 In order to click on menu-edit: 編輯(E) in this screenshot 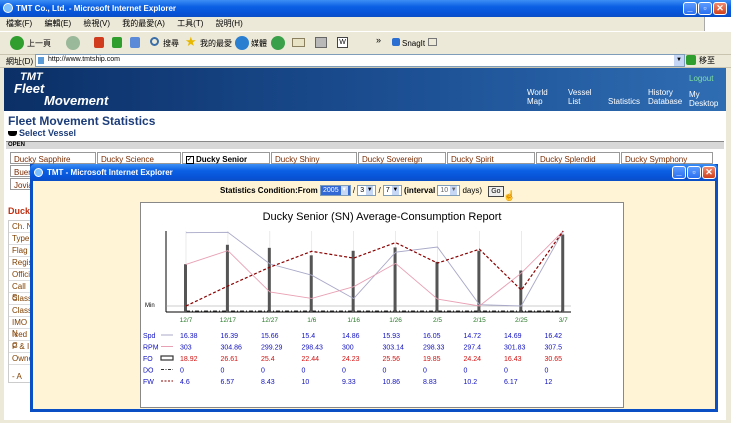, I will do `click(57, 23)`.